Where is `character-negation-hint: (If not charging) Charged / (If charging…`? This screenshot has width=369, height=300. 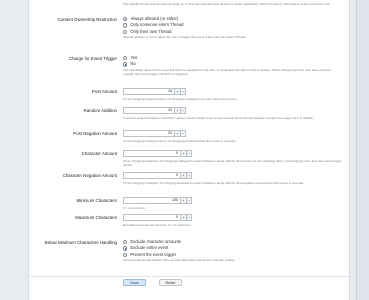 character-negation-hint: (If not charging) Charged / (If charging… is located at coordinates (214, 182).